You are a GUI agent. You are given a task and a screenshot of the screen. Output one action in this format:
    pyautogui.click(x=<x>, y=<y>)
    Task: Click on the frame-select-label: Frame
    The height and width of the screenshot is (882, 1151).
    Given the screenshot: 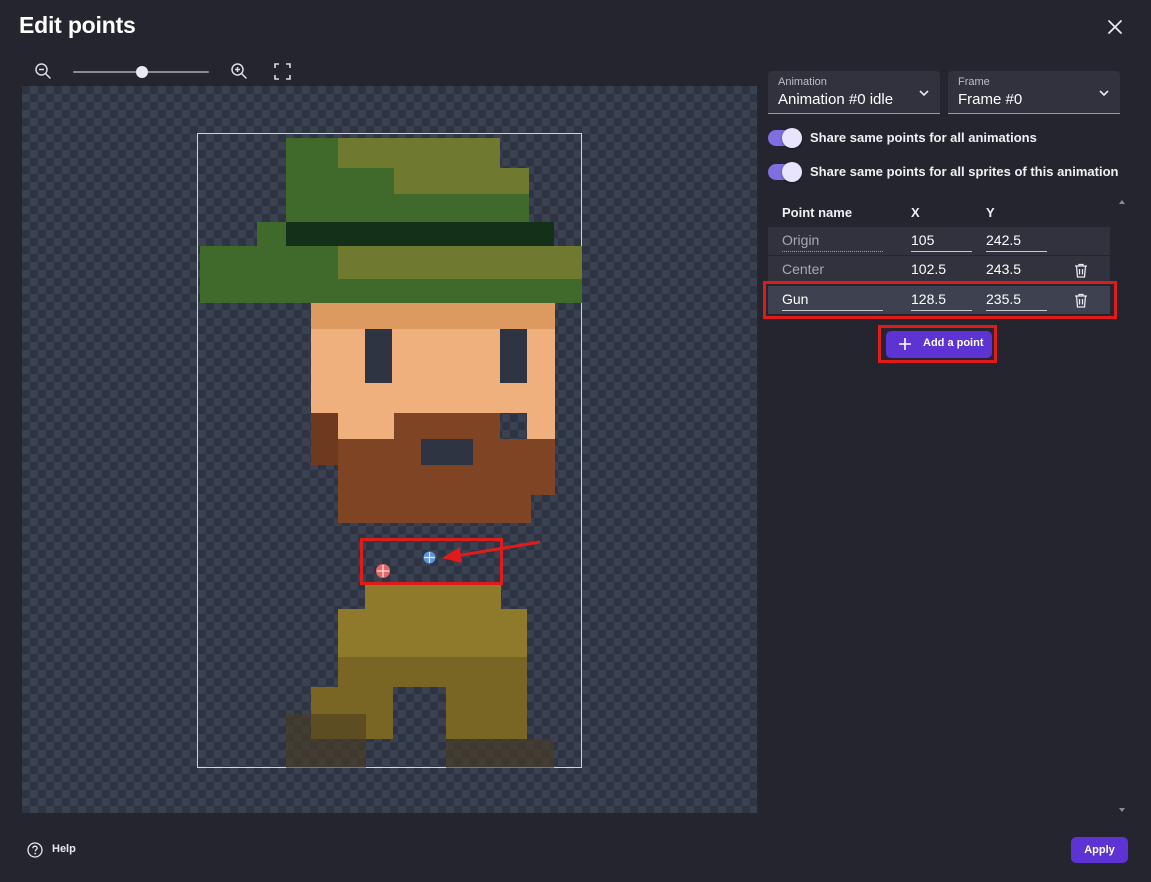 What is the action you would take?
    pyautogui.click(x=974, y=82)
    